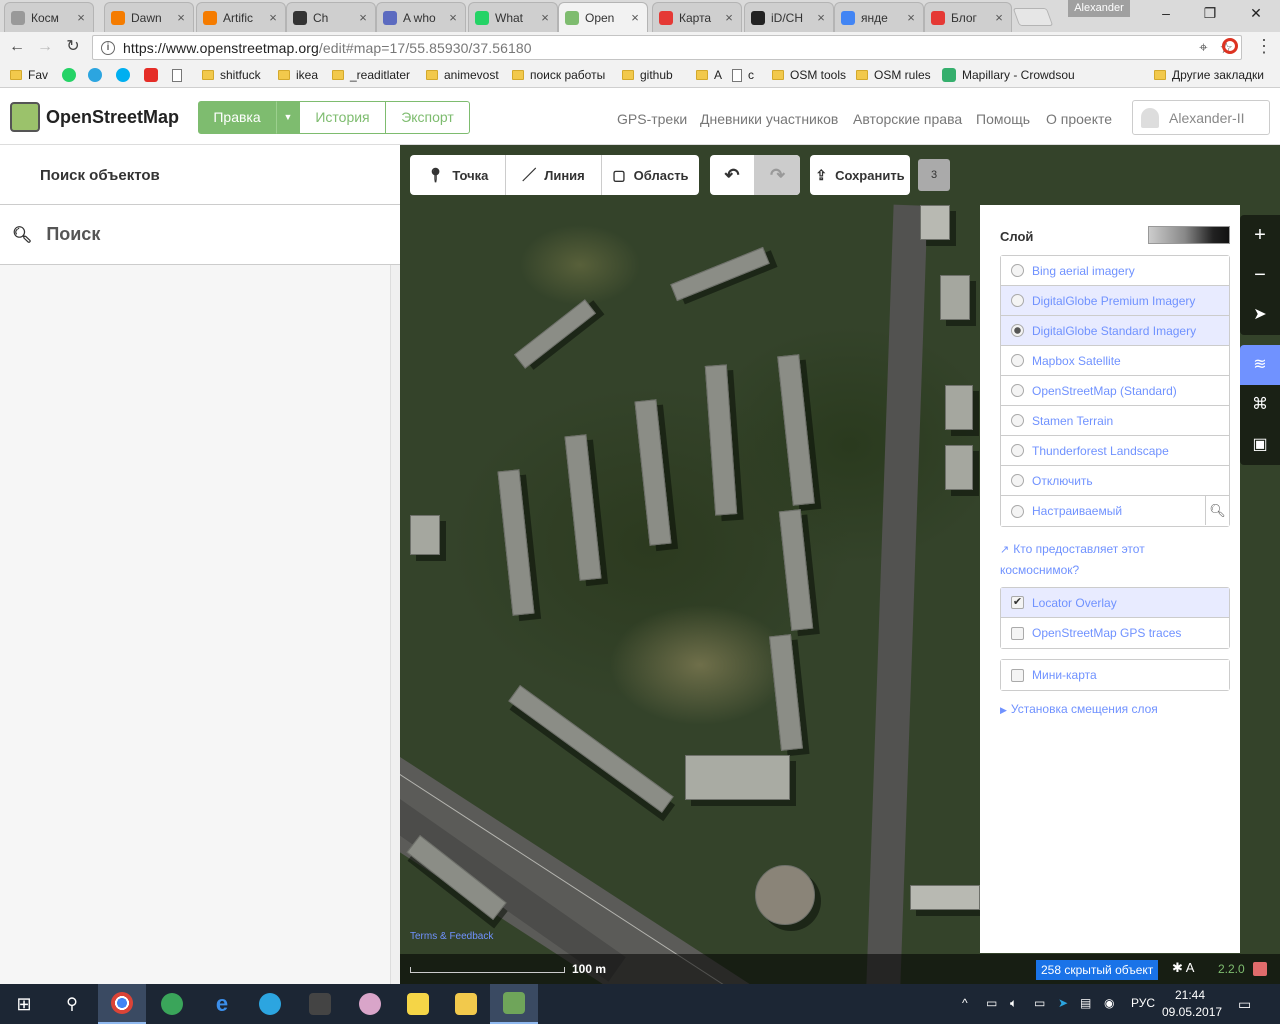 This screenshot has width=1280, height=1024. Describe the element at coordinates (1017, 675) in the screenshot. I see `minimap-checkbox` at that location.